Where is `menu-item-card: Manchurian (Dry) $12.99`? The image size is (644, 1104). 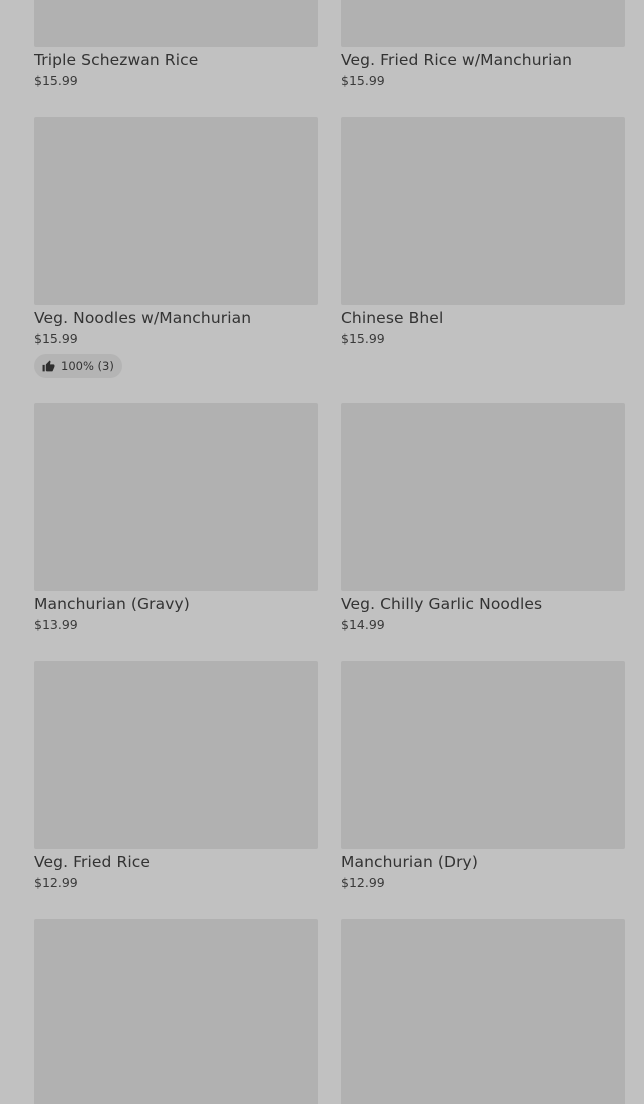 menu-item-card: Manchurian (Dry) $12.99 is located at coordinates (483, 776).